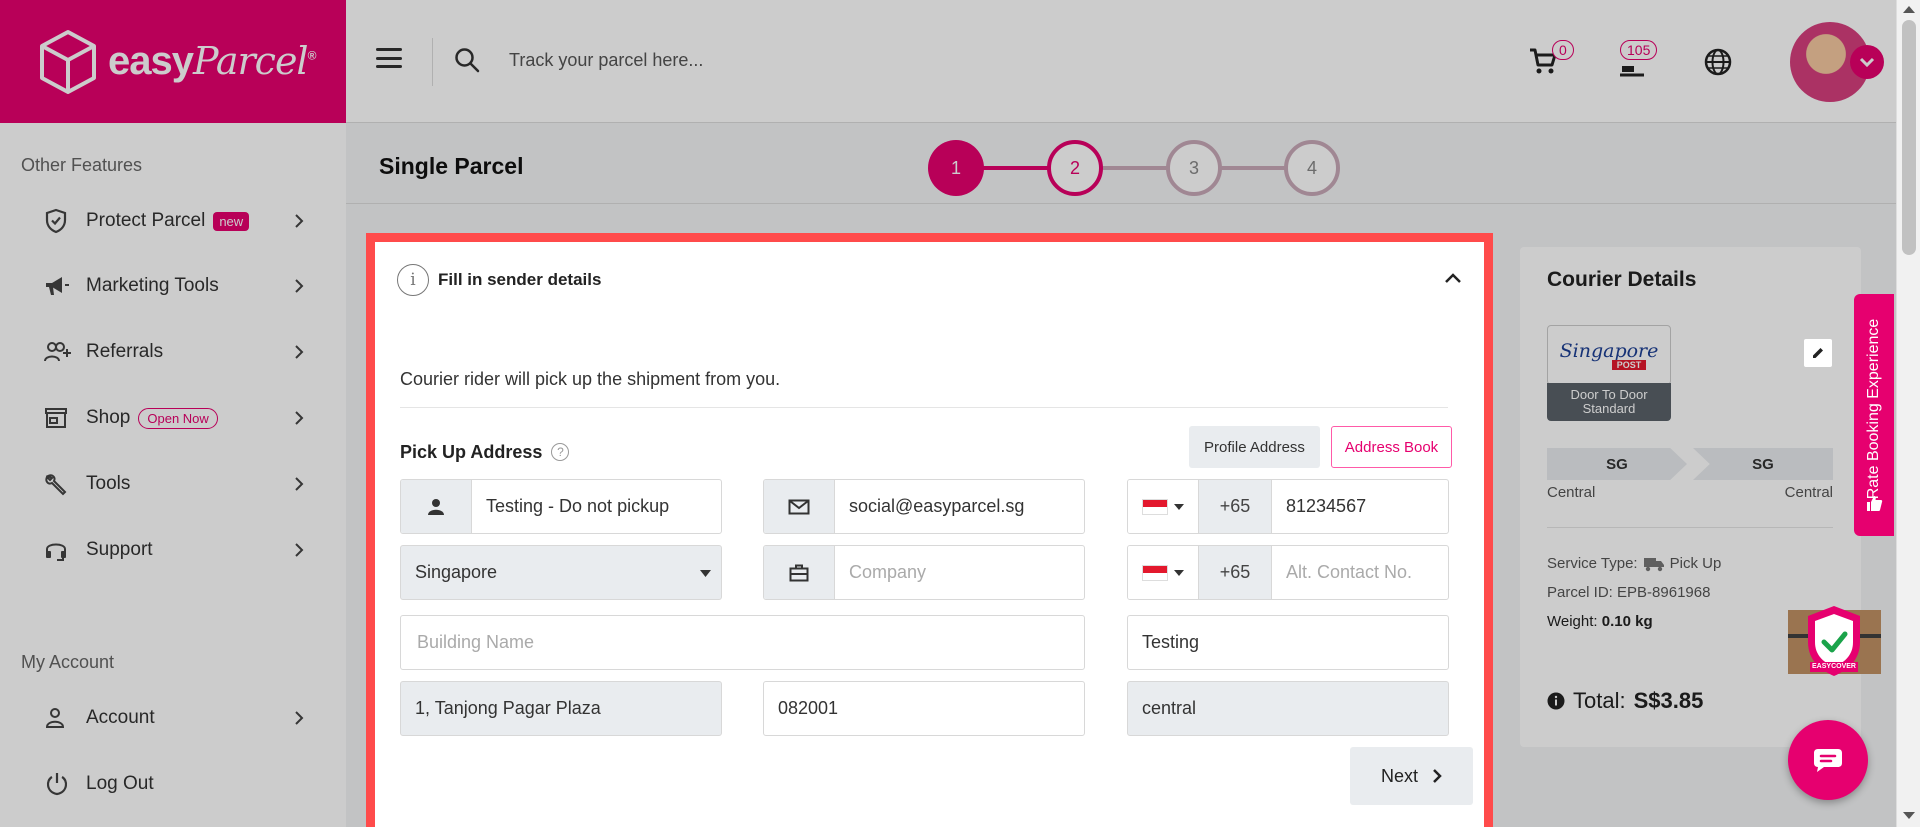 The image size is (1920, 827). Describe the element at coordinates (1909, 815) in the screenshot. I see `scroll-down-arrow-icon` at that location.